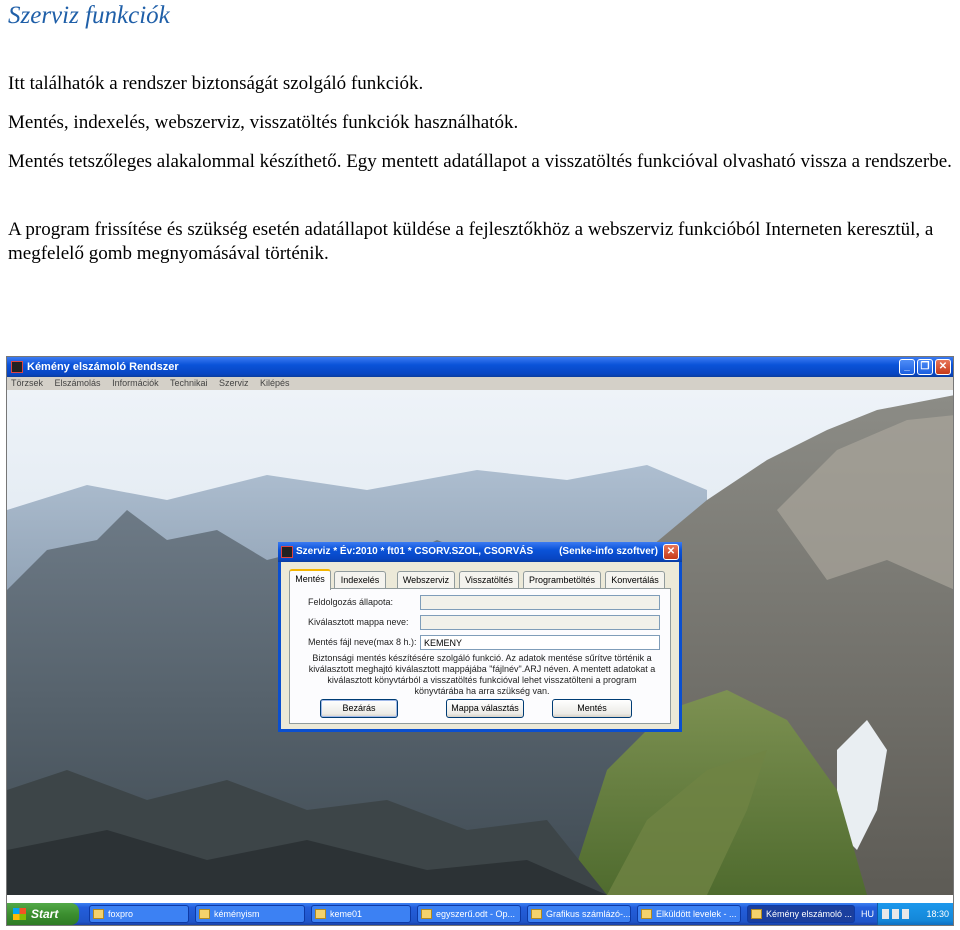 The image size is (960, 930). What do you see at coordinates (915, 914) in the screenshot?
I see `system-tray: 18:30` at bounding box center [915, 914].